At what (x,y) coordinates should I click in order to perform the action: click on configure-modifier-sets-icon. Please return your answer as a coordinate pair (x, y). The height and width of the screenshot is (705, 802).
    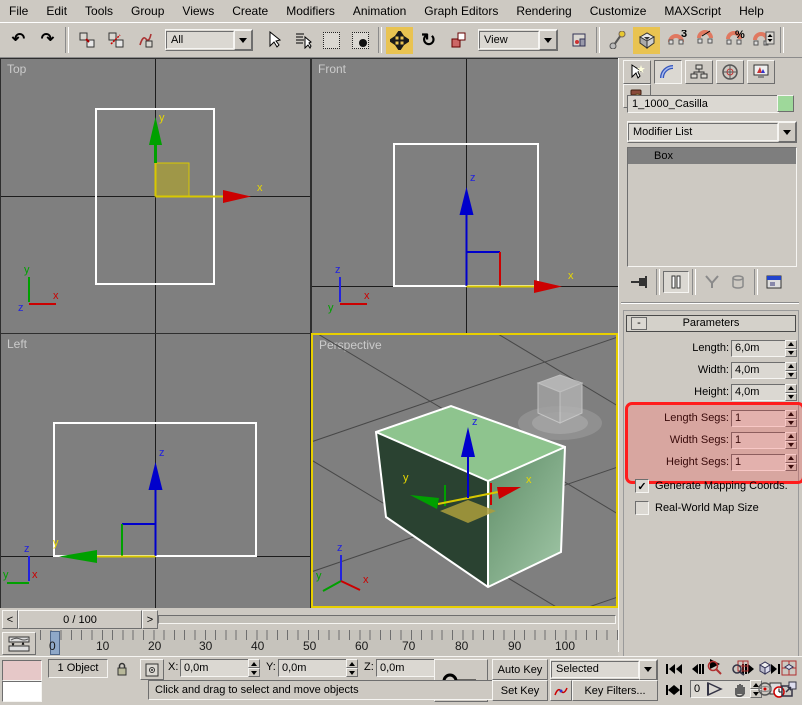
    Looking at the image, I should click on (774, 282).